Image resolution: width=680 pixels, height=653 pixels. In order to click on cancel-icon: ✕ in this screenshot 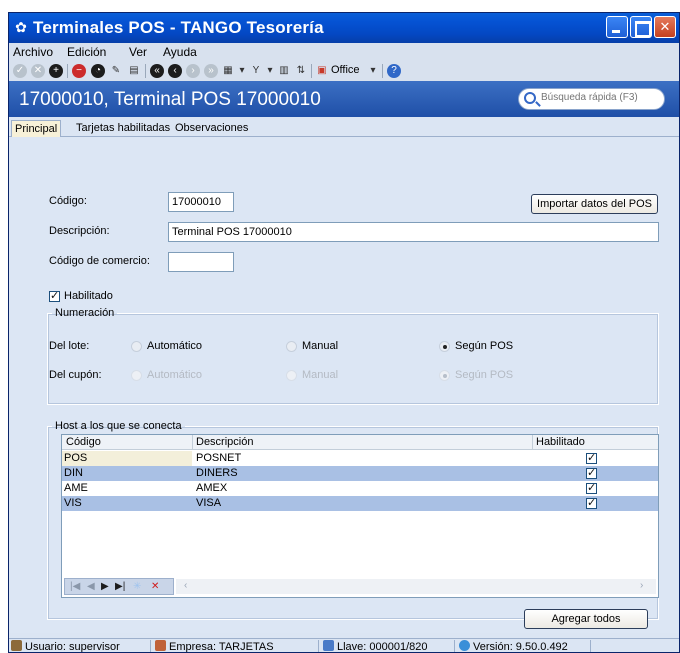, I will do `click(38, 71)`.